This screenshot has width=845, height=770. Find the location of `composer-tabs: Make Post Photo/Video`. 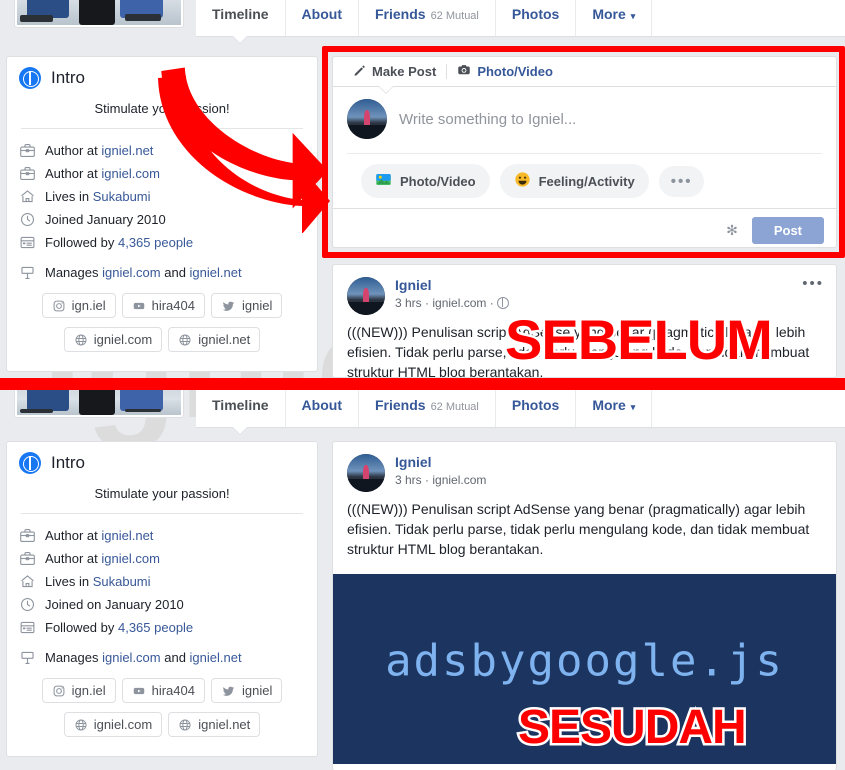

composer-tabs: Make Post Photo/Video is located at coordinates (584, 72).